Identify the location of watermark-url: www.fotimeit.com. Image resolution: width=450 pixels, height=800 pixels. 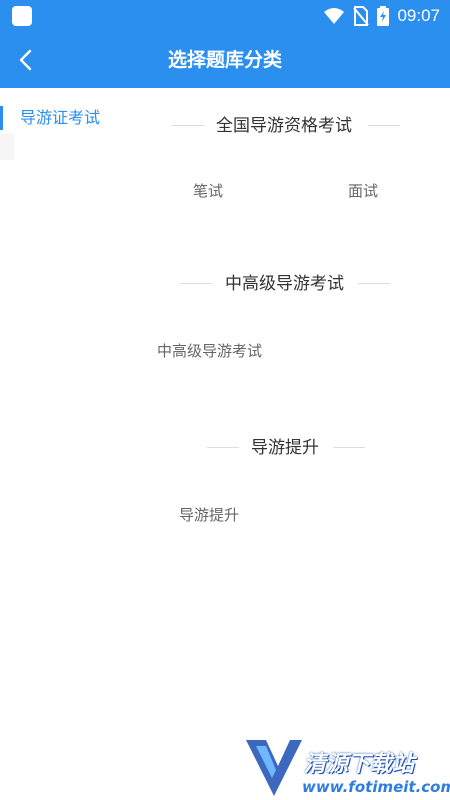
(376, 787).